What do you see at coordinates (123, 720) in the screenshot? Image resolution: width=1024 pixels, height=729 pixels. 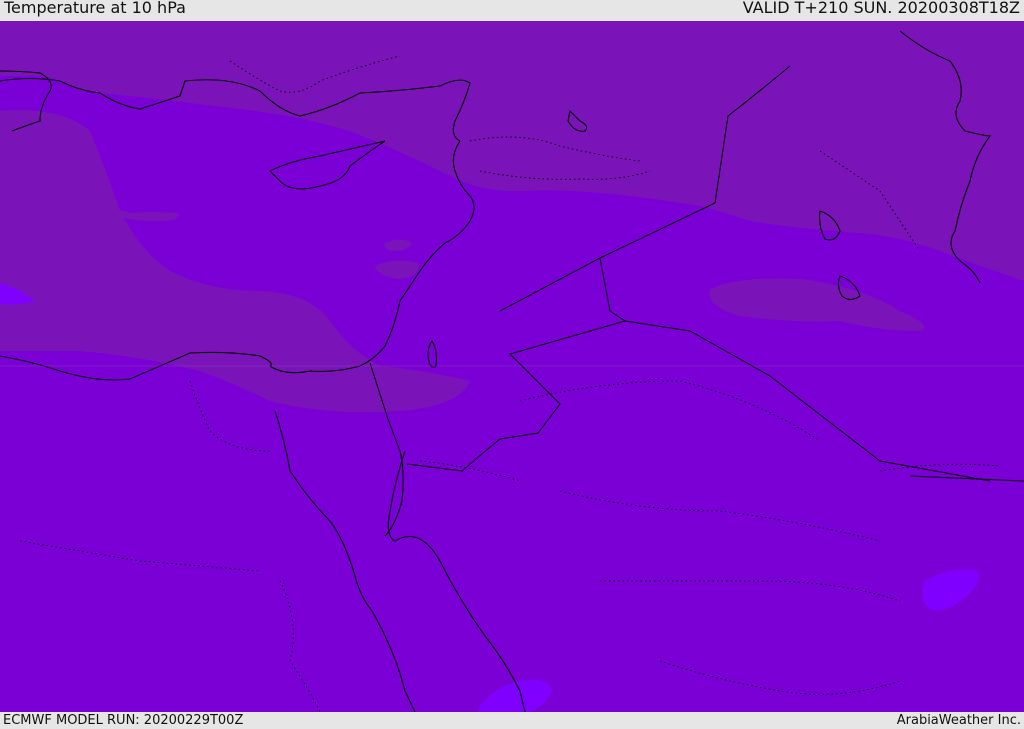 I see `model-run: ECMWF MODEL RUN: 20200229T00Z` at bounding box center [123, 720].